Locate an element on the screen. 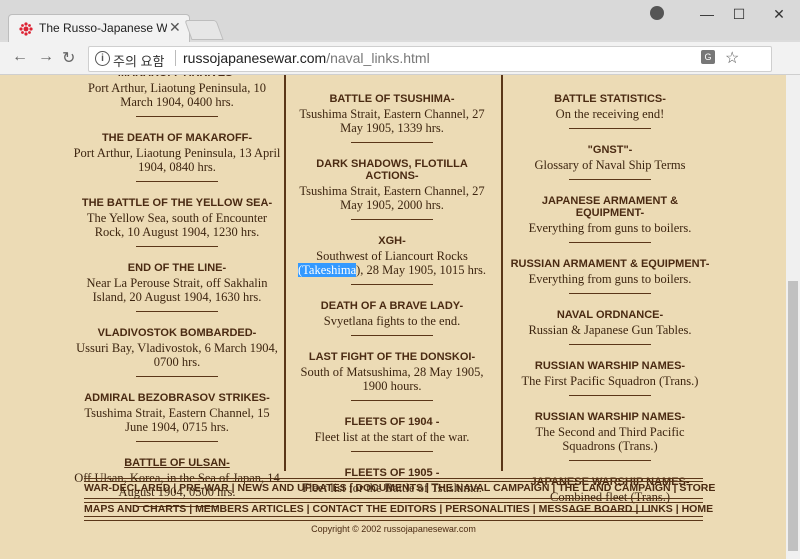  entry-title-link: BATTLE OF TSUSHIMA- is located at coordinates (392, 99).